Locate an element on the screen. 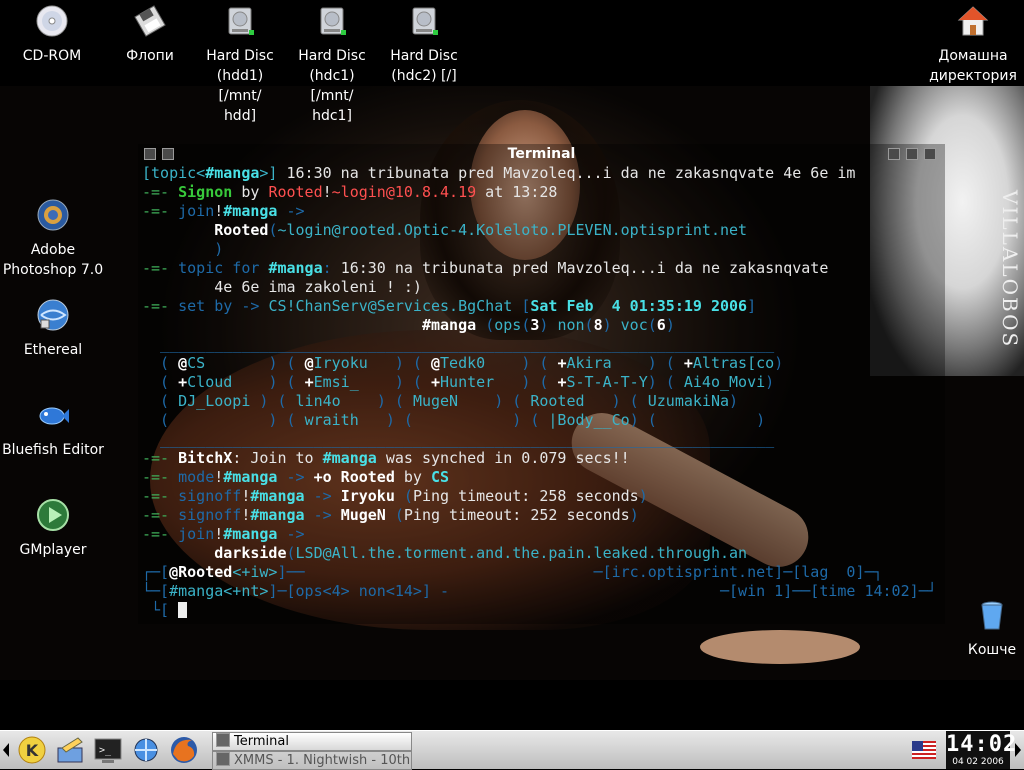 This screenshot has width=1024, height=770. task-label: XMMS - 1. Nightwish - 10th is located at coordinates (322, 760).